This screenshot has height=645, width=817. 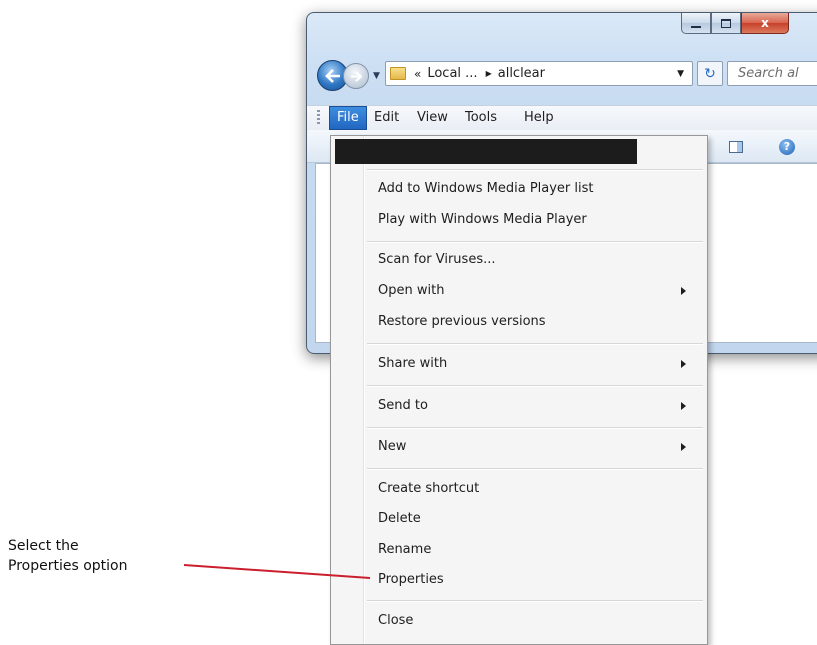 I want to click on menubar-grip, so click(x=318, y=118).